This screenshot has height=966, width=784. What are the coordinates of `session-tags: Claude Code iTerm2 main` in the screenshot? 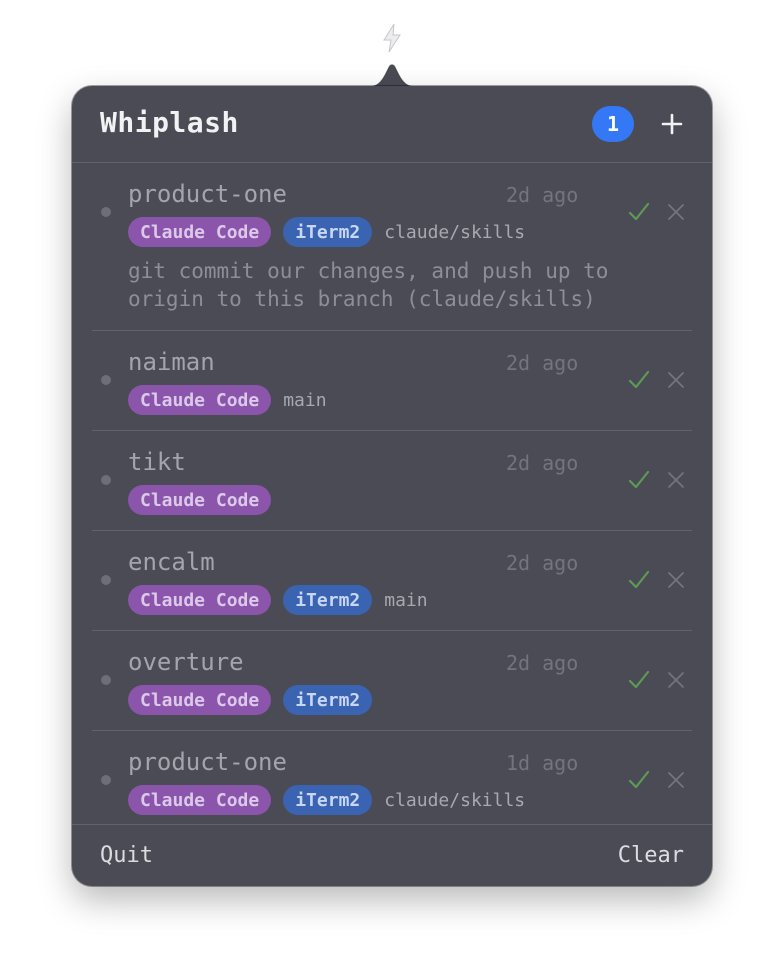 It's located at (278, 600).